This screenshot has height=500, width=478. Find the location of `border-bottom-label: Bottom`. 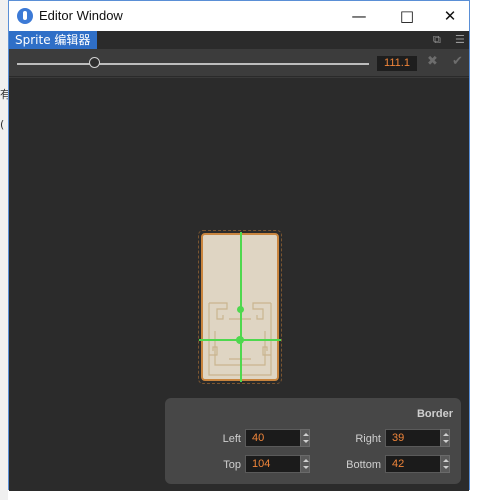

border-bottom-label: Bottom is located at coordinates (363, 465).